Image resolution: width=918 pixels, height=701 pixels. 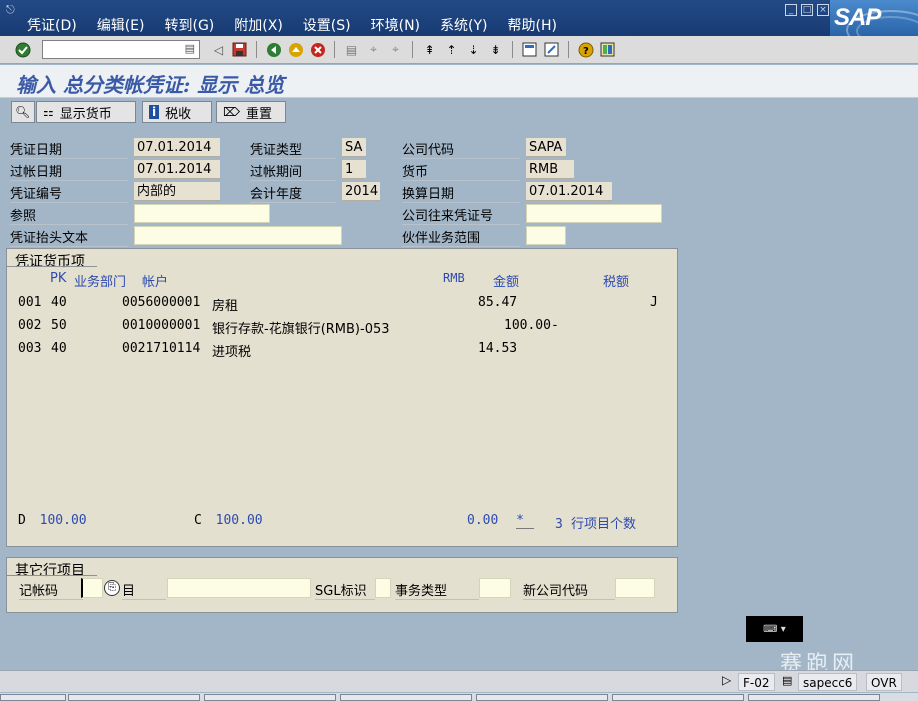 I want to click on prev-page-icon: ⇡, so click(x=451, y=49).